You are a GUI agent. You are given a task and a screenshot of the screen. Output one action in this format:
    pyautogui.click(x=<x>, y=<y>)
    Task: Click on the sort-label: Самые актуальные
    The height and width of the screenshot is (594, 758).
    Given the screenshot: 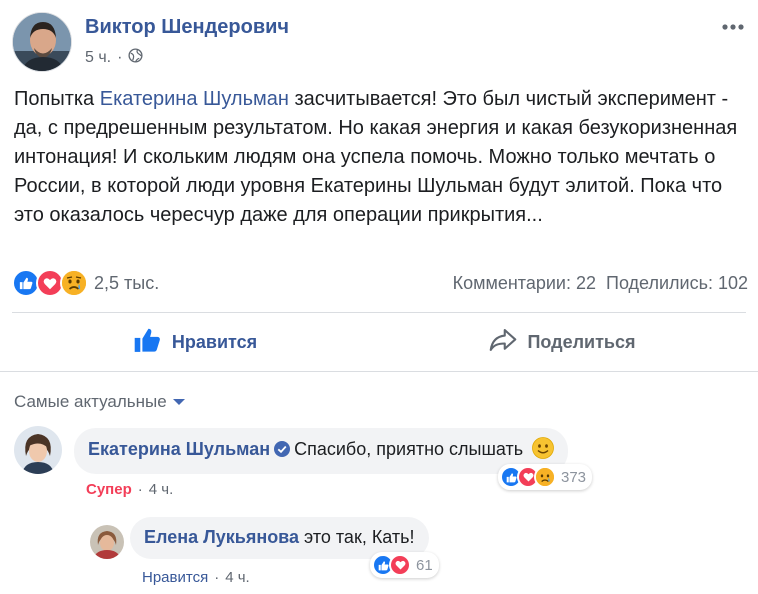 What is the action you would take?
    pyautogui.click(x=90, y=401)
    